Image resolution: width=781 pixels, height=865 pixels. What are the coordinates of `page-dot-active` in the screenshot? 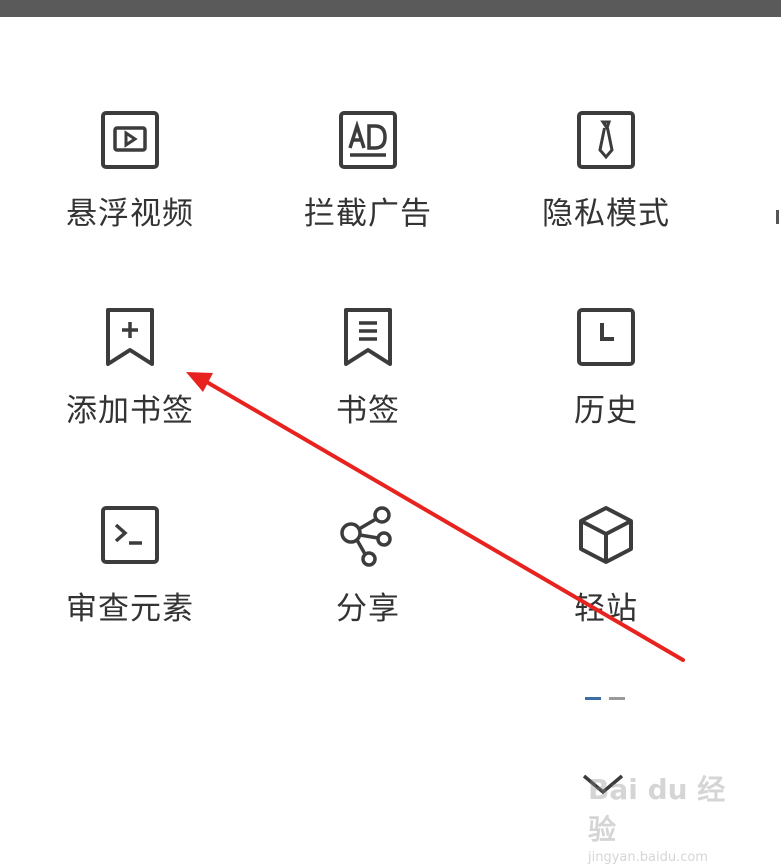 It's located at (593, 698).